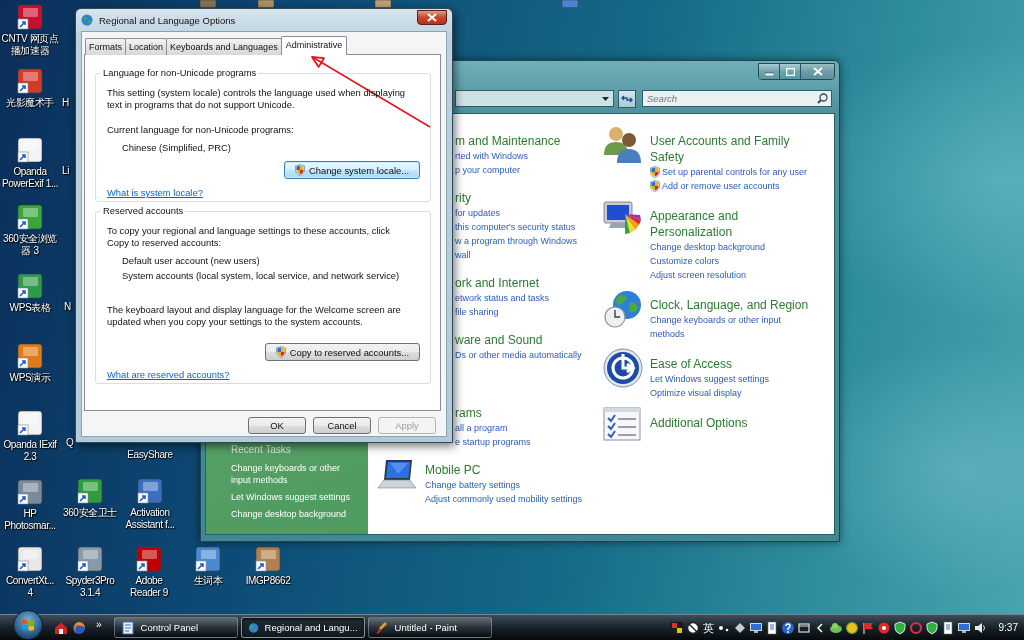 The height and width of the screenshot is (640, 1024). Describe the element at coordinates (65, 103) in the screenshot. I see `shortcut-label: H` at that location.